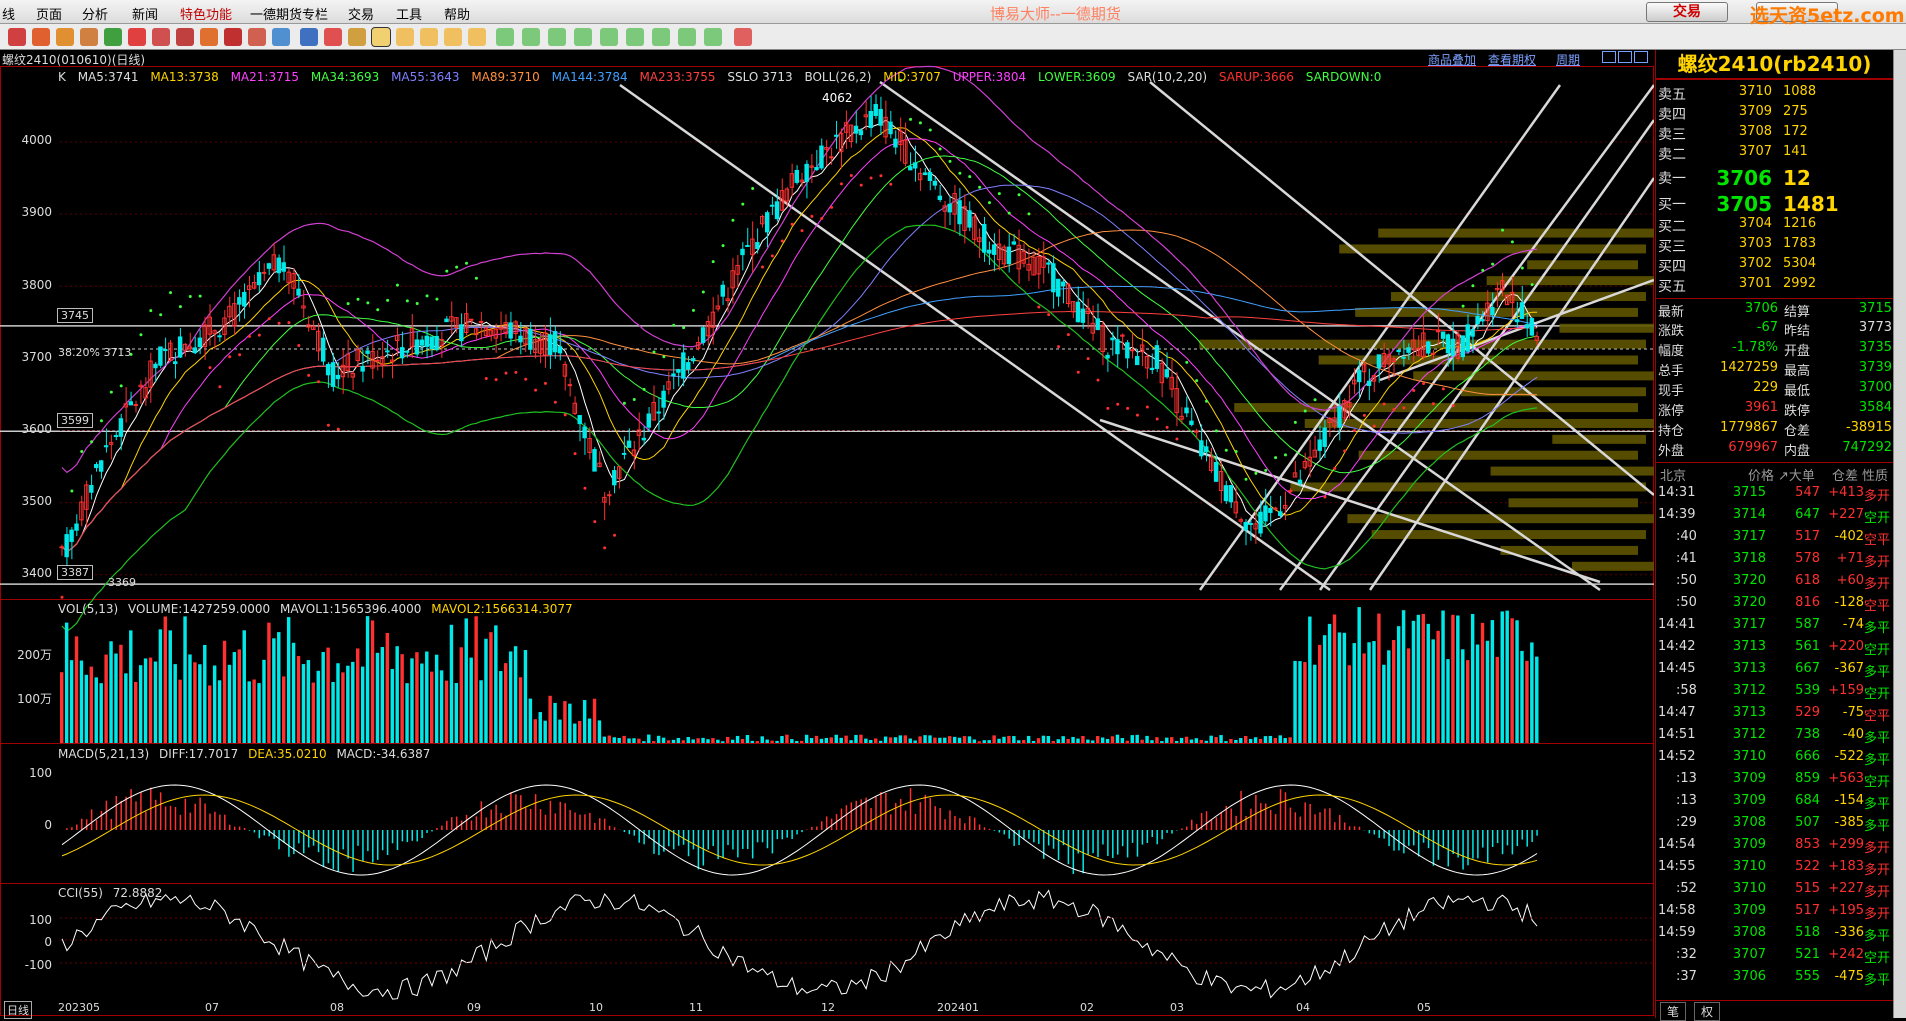  What do you see at coordinates (1749, 800) in the screenshot?
I see `tick-price: 3709` at bounding box center [1749, 800].